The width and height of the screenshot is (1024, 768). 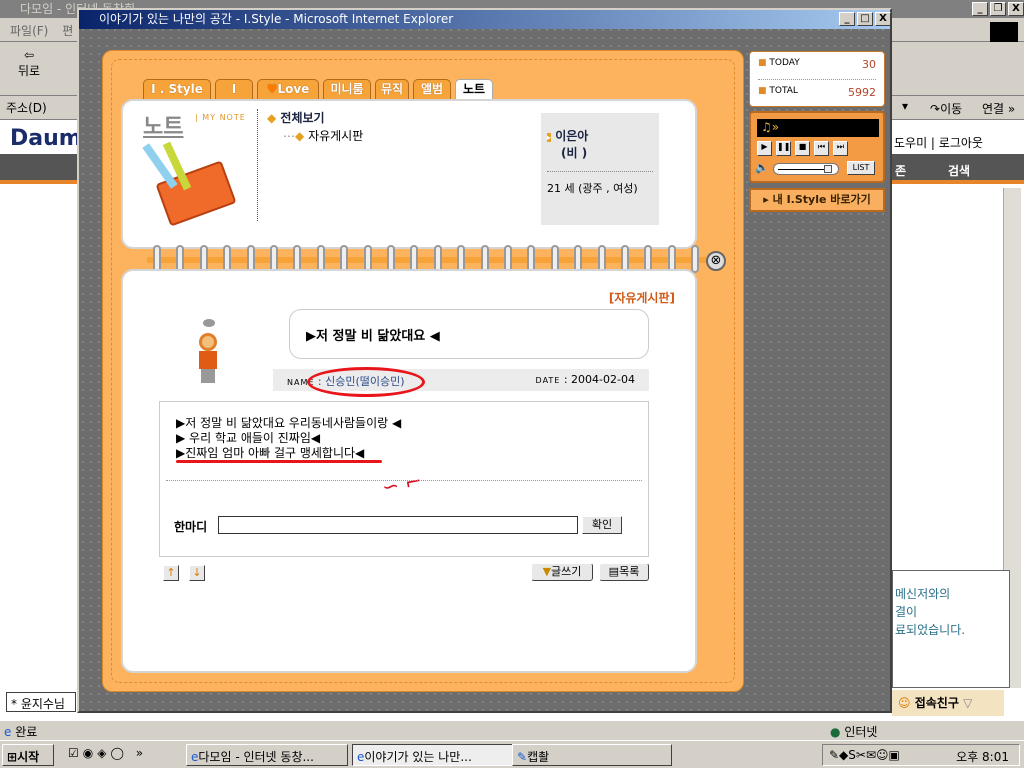 What do you see at coordinates (835, 732) in the screenshot?
I see `globe-icon: ●` at bounding box center [835, 732].